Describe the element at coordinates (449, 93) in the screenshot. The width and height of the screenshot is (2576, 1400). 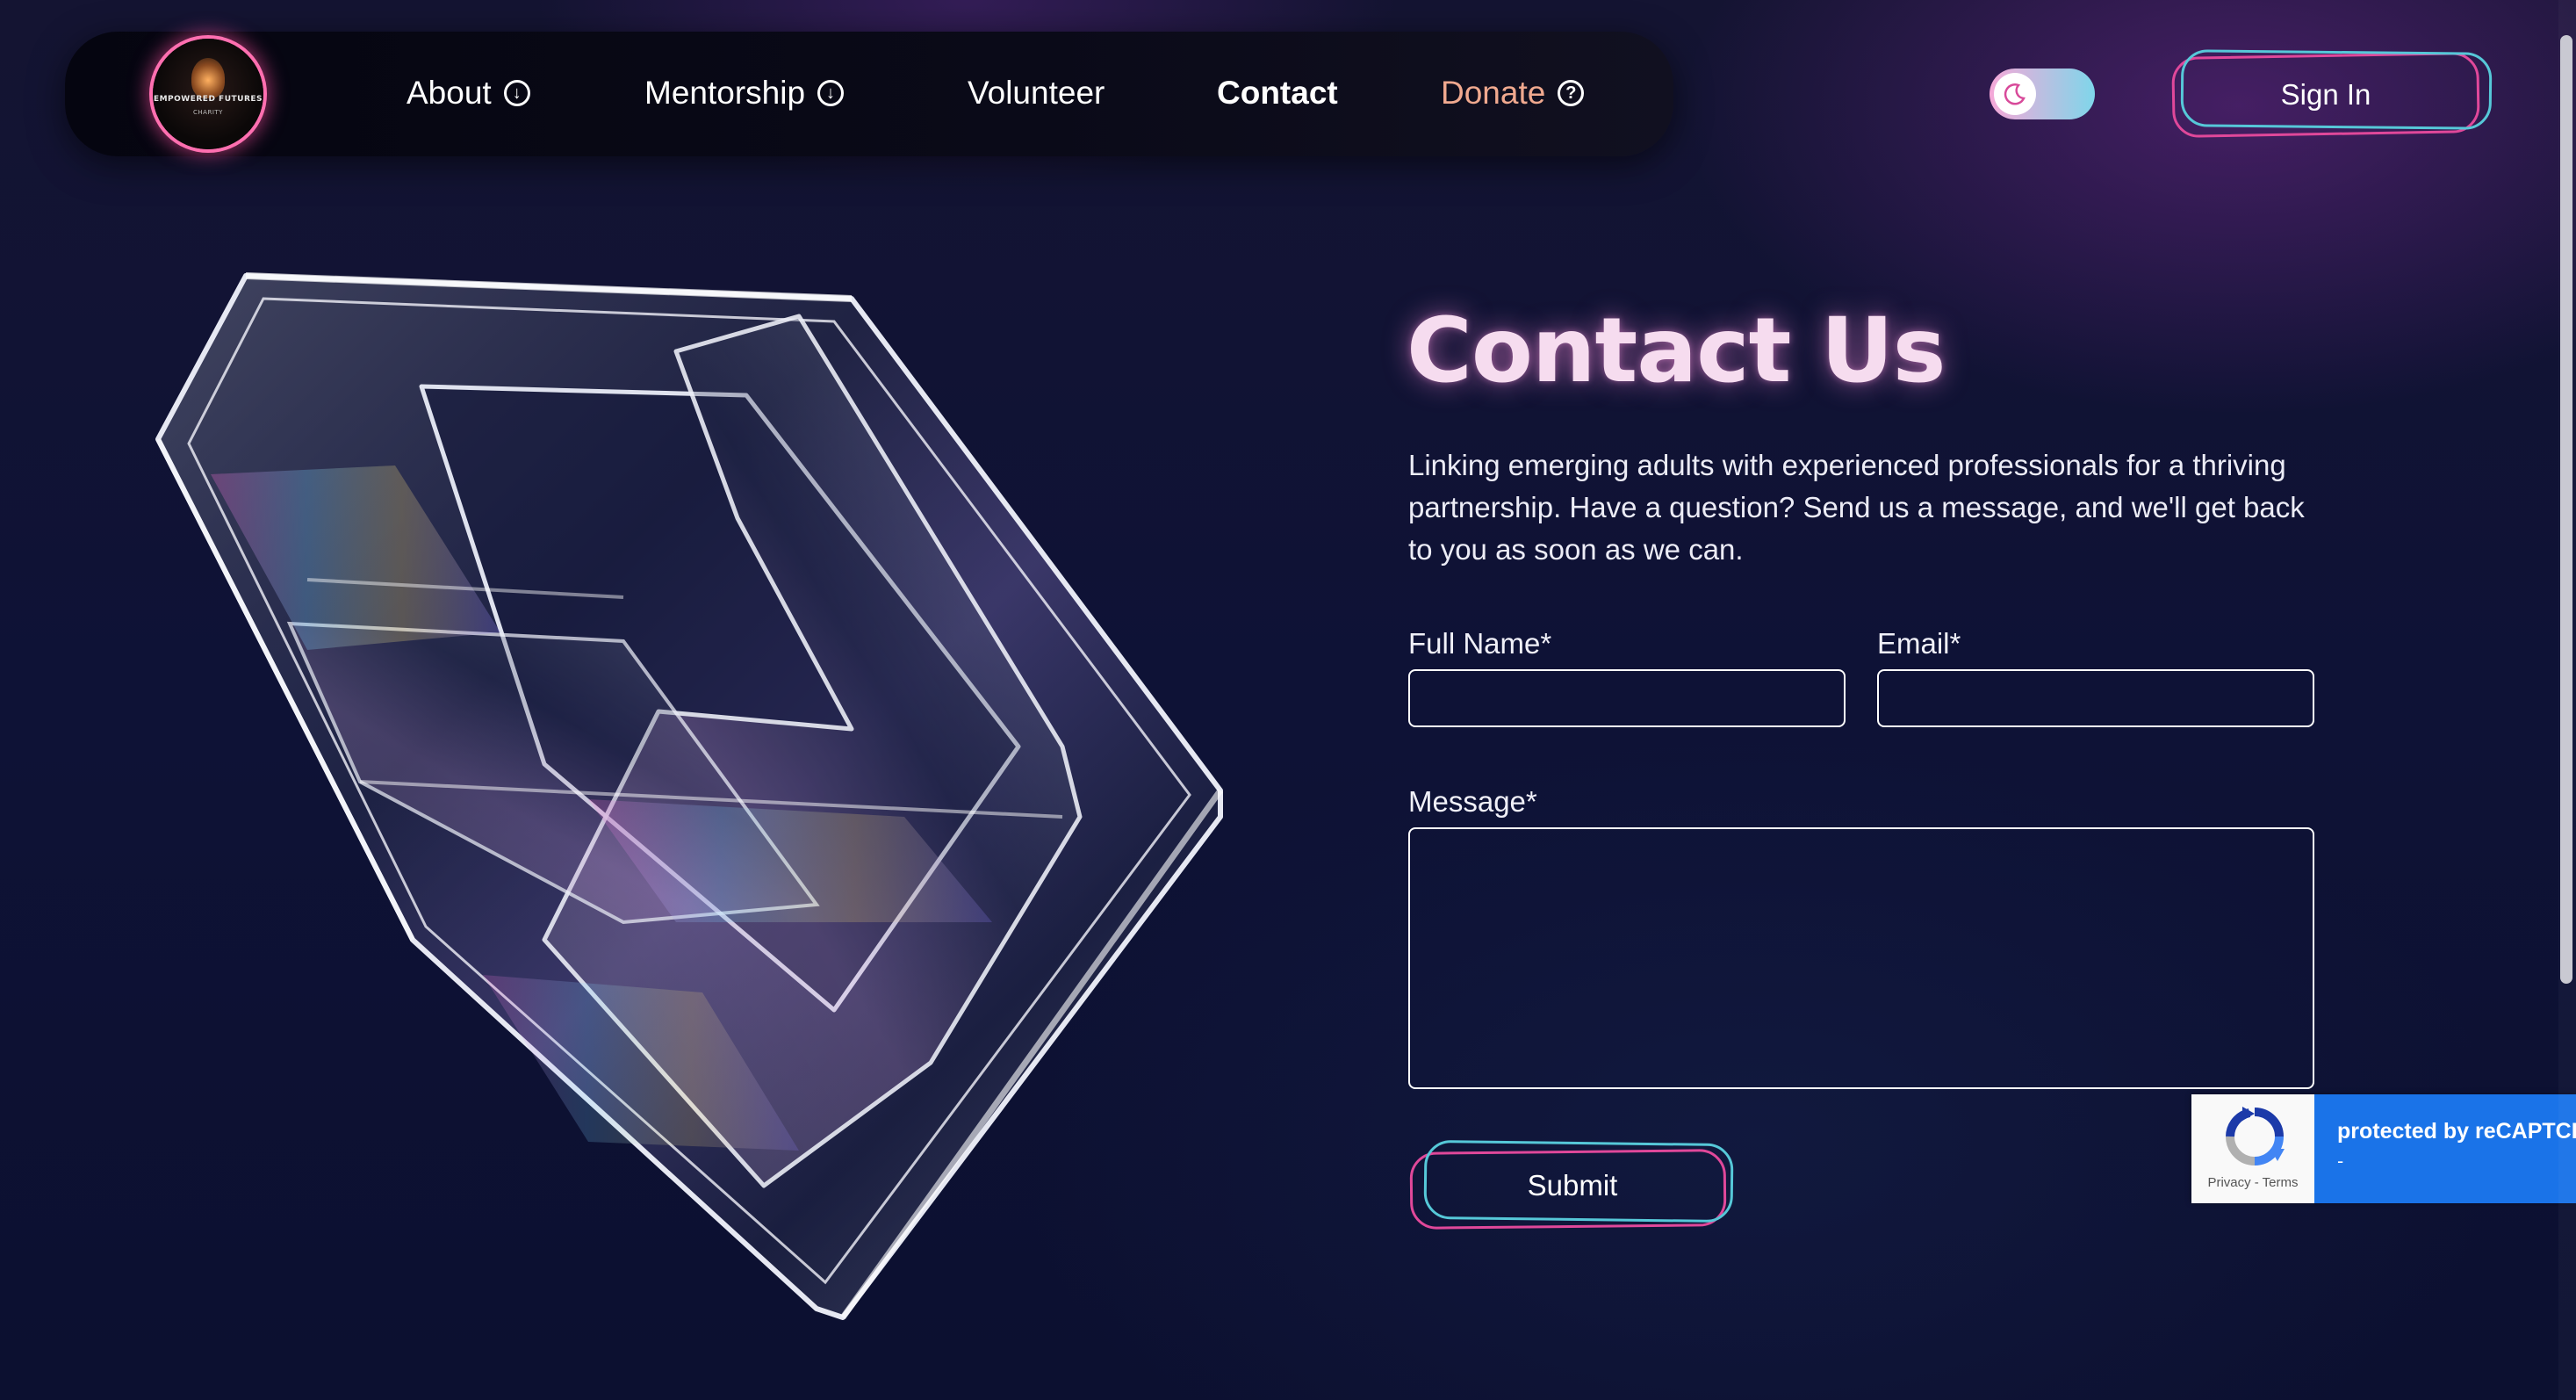
I see `nav-item-label: About` at that location.